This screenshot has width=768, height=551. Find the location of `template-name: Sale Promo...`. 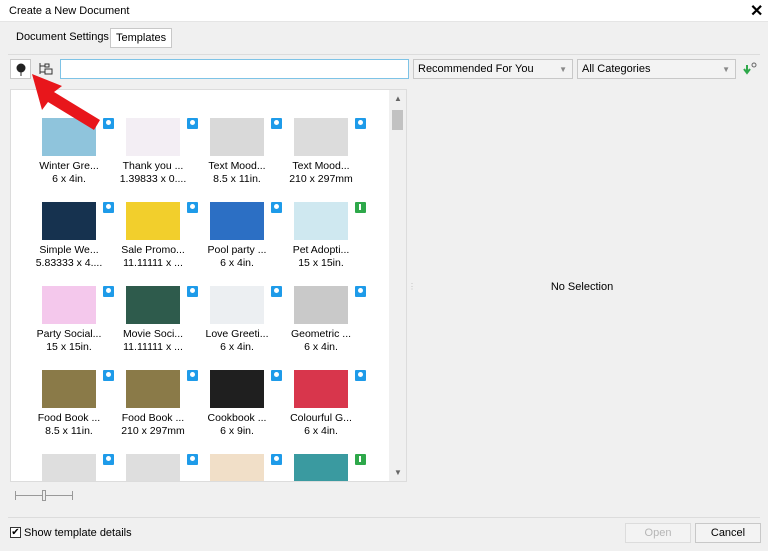

template-name: Sale Promo... is located at coordinates (153, 250).